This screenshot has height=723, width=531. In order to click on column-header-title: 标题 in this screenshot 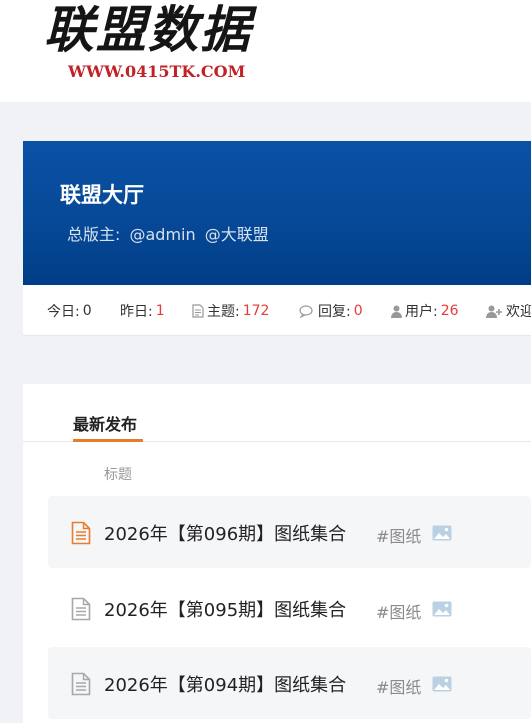, I will do `click(118, 475)`.